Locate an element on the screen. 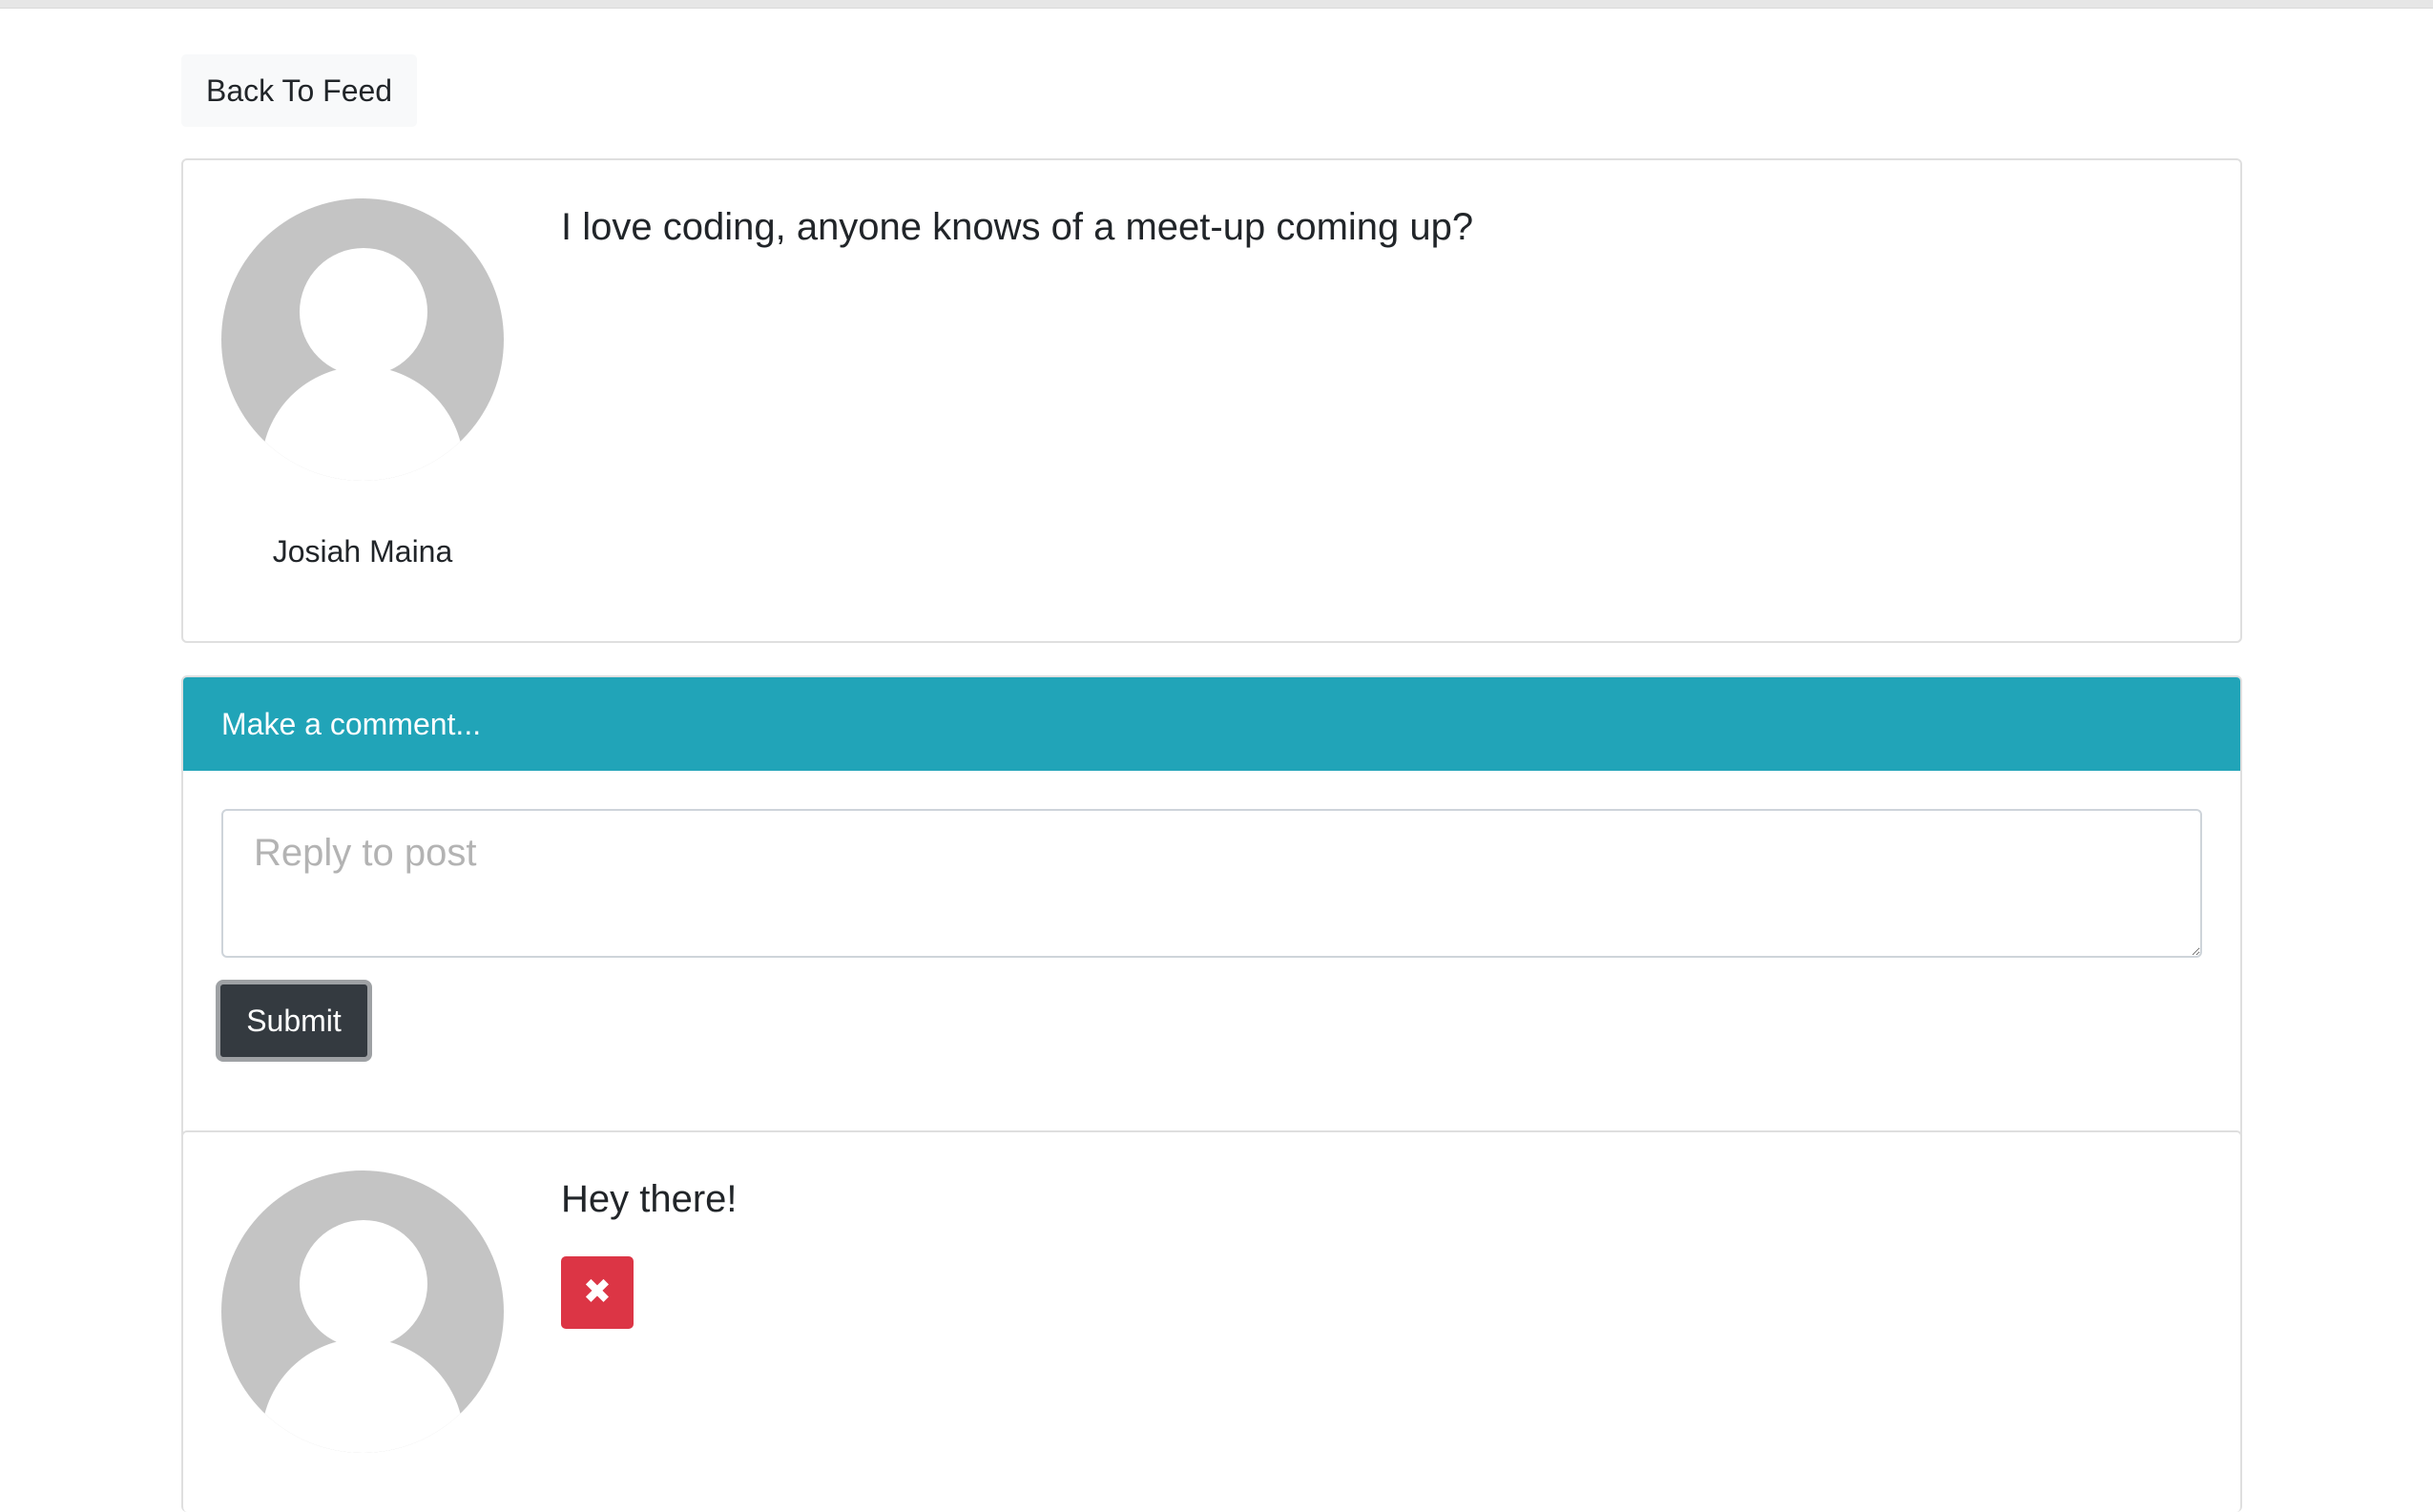 This screenshot has width=2433, height=1512. commenter-avatar-icon is located at coordinates (362, 1311).